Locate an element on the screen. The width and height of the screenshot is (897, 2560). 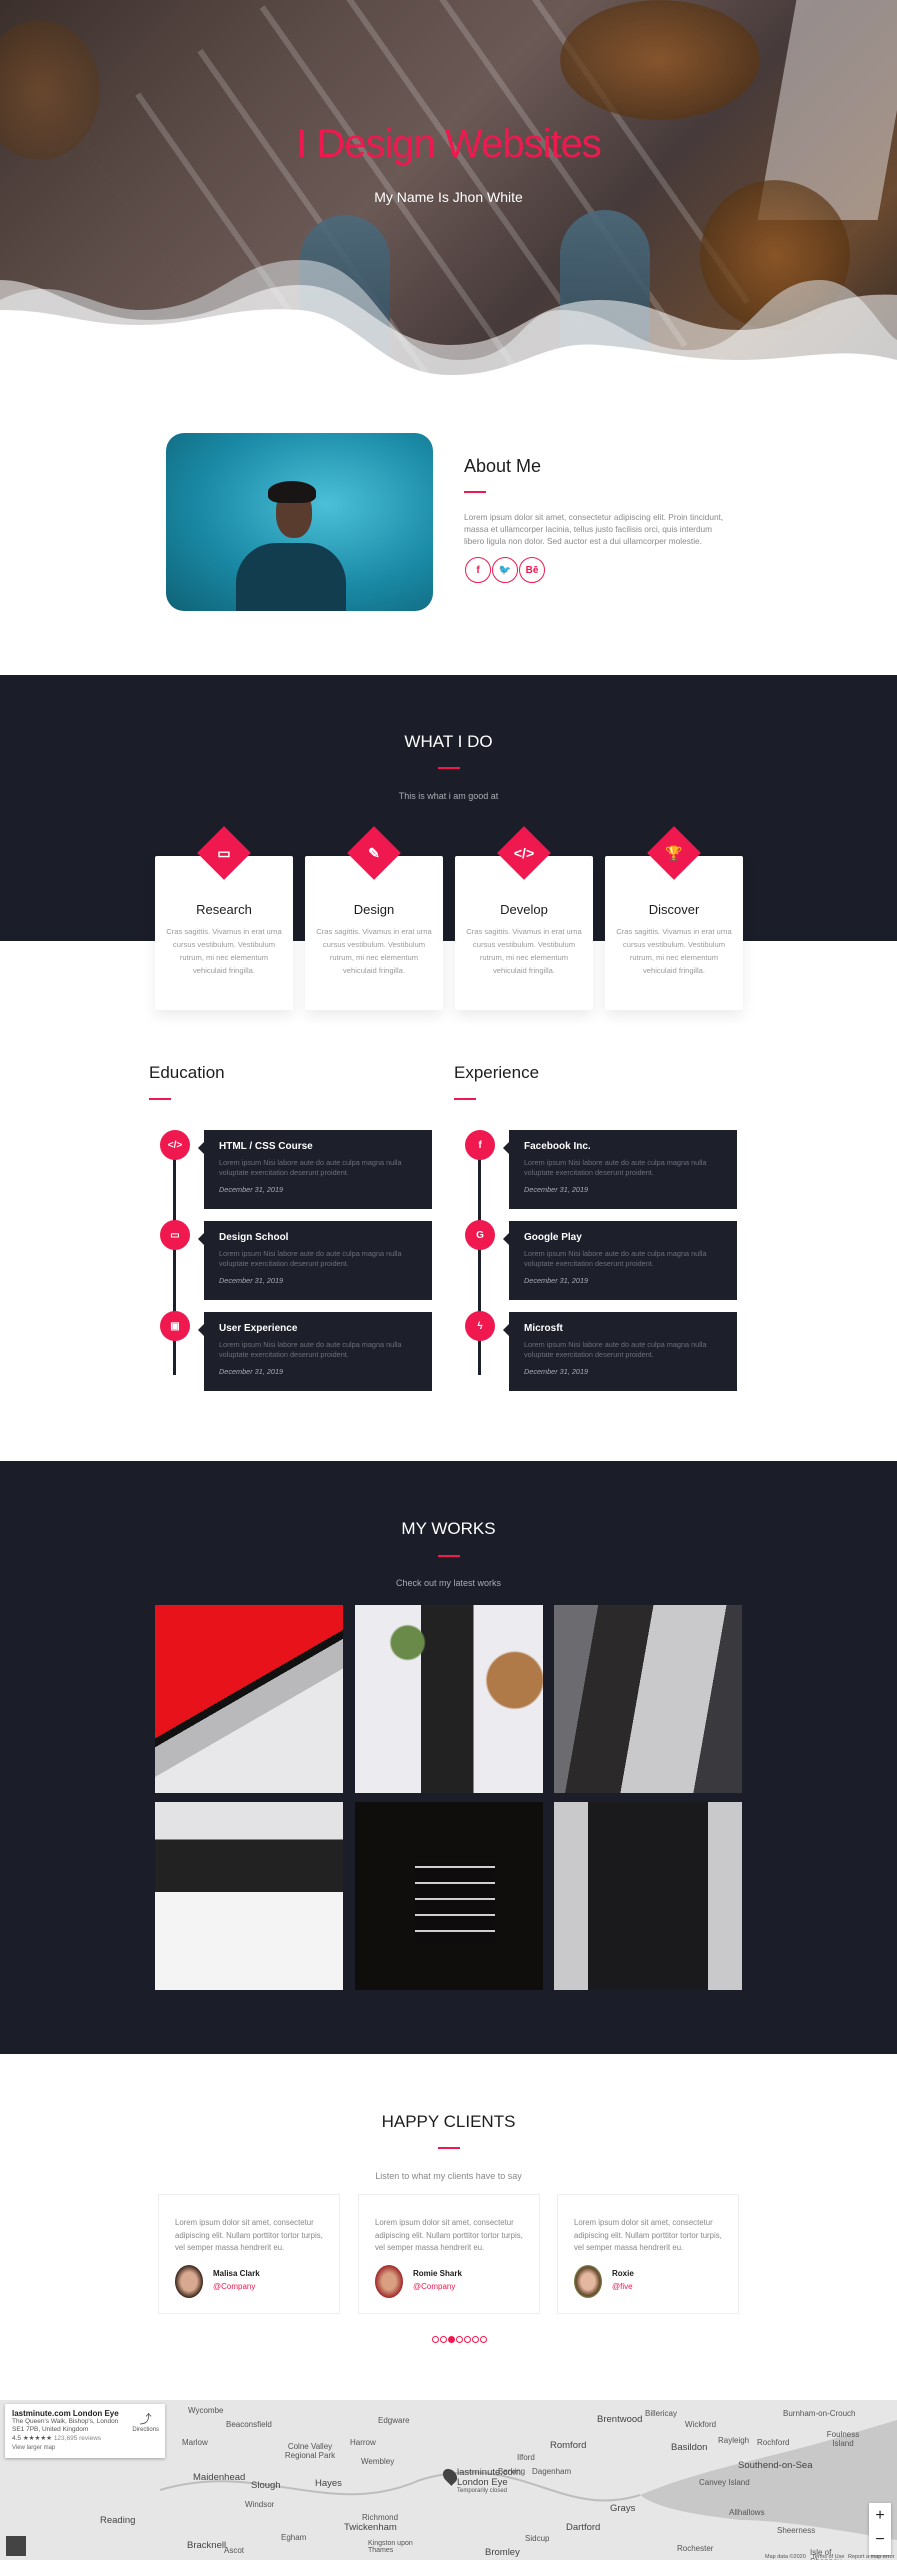
portfolio-item-notebook is located at coordinates (648, 1699).